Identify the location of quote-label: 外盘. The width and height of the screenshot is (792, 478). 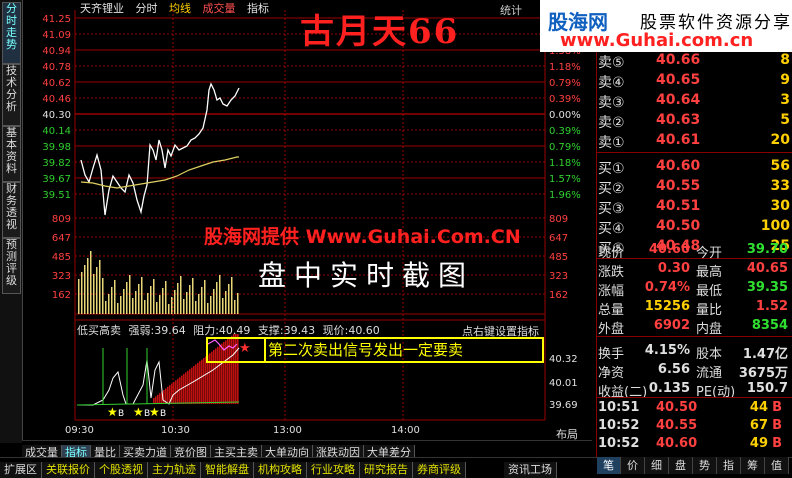
(611, 329).